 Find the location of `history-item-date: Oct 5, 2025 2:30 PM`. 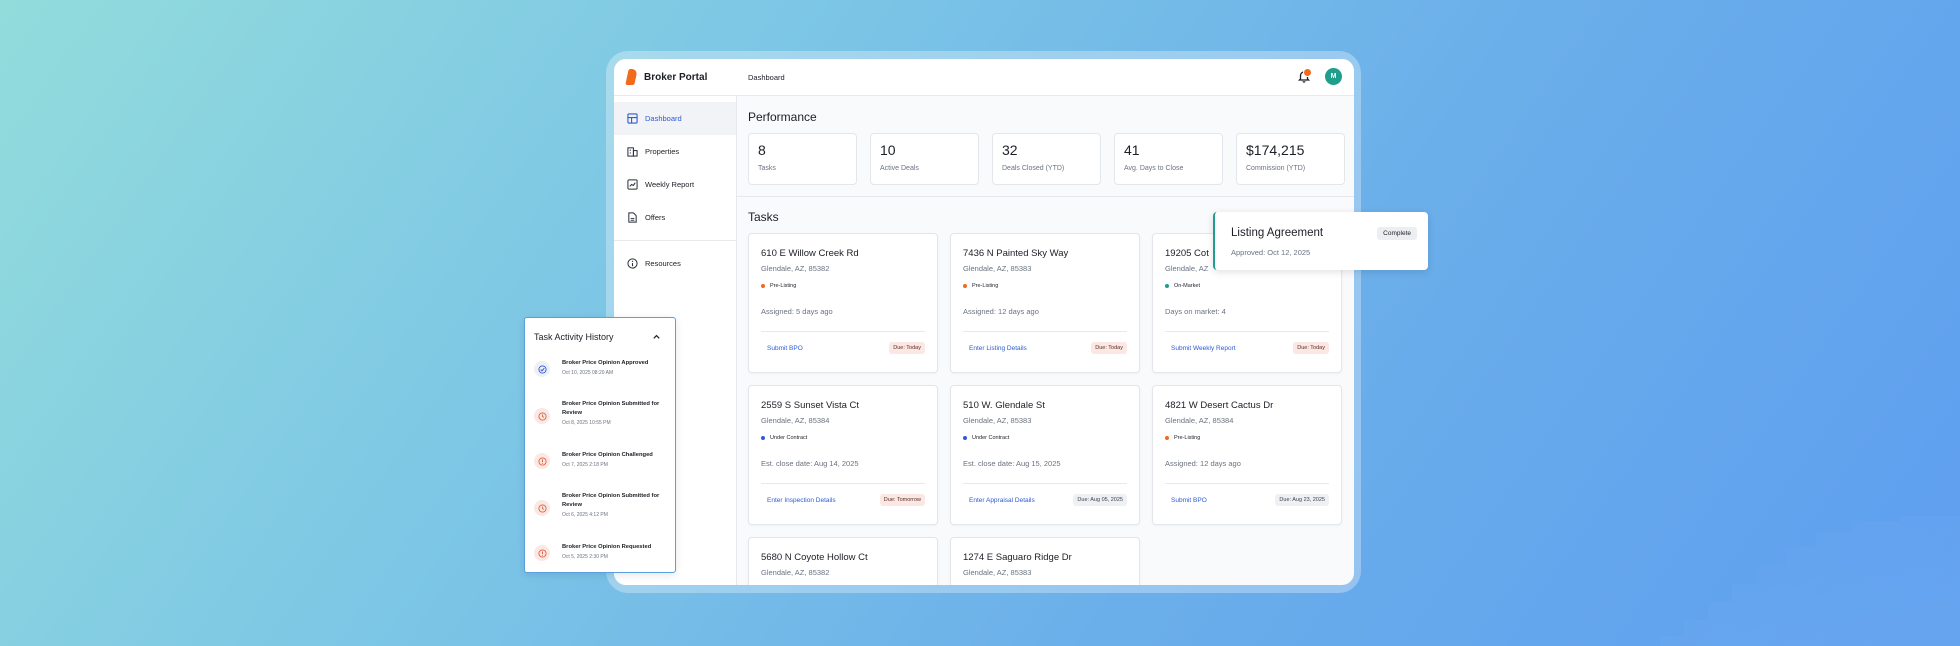

history-item-date: Oct 5, 2025 2:30 PM is located at coordinates (585, 557).